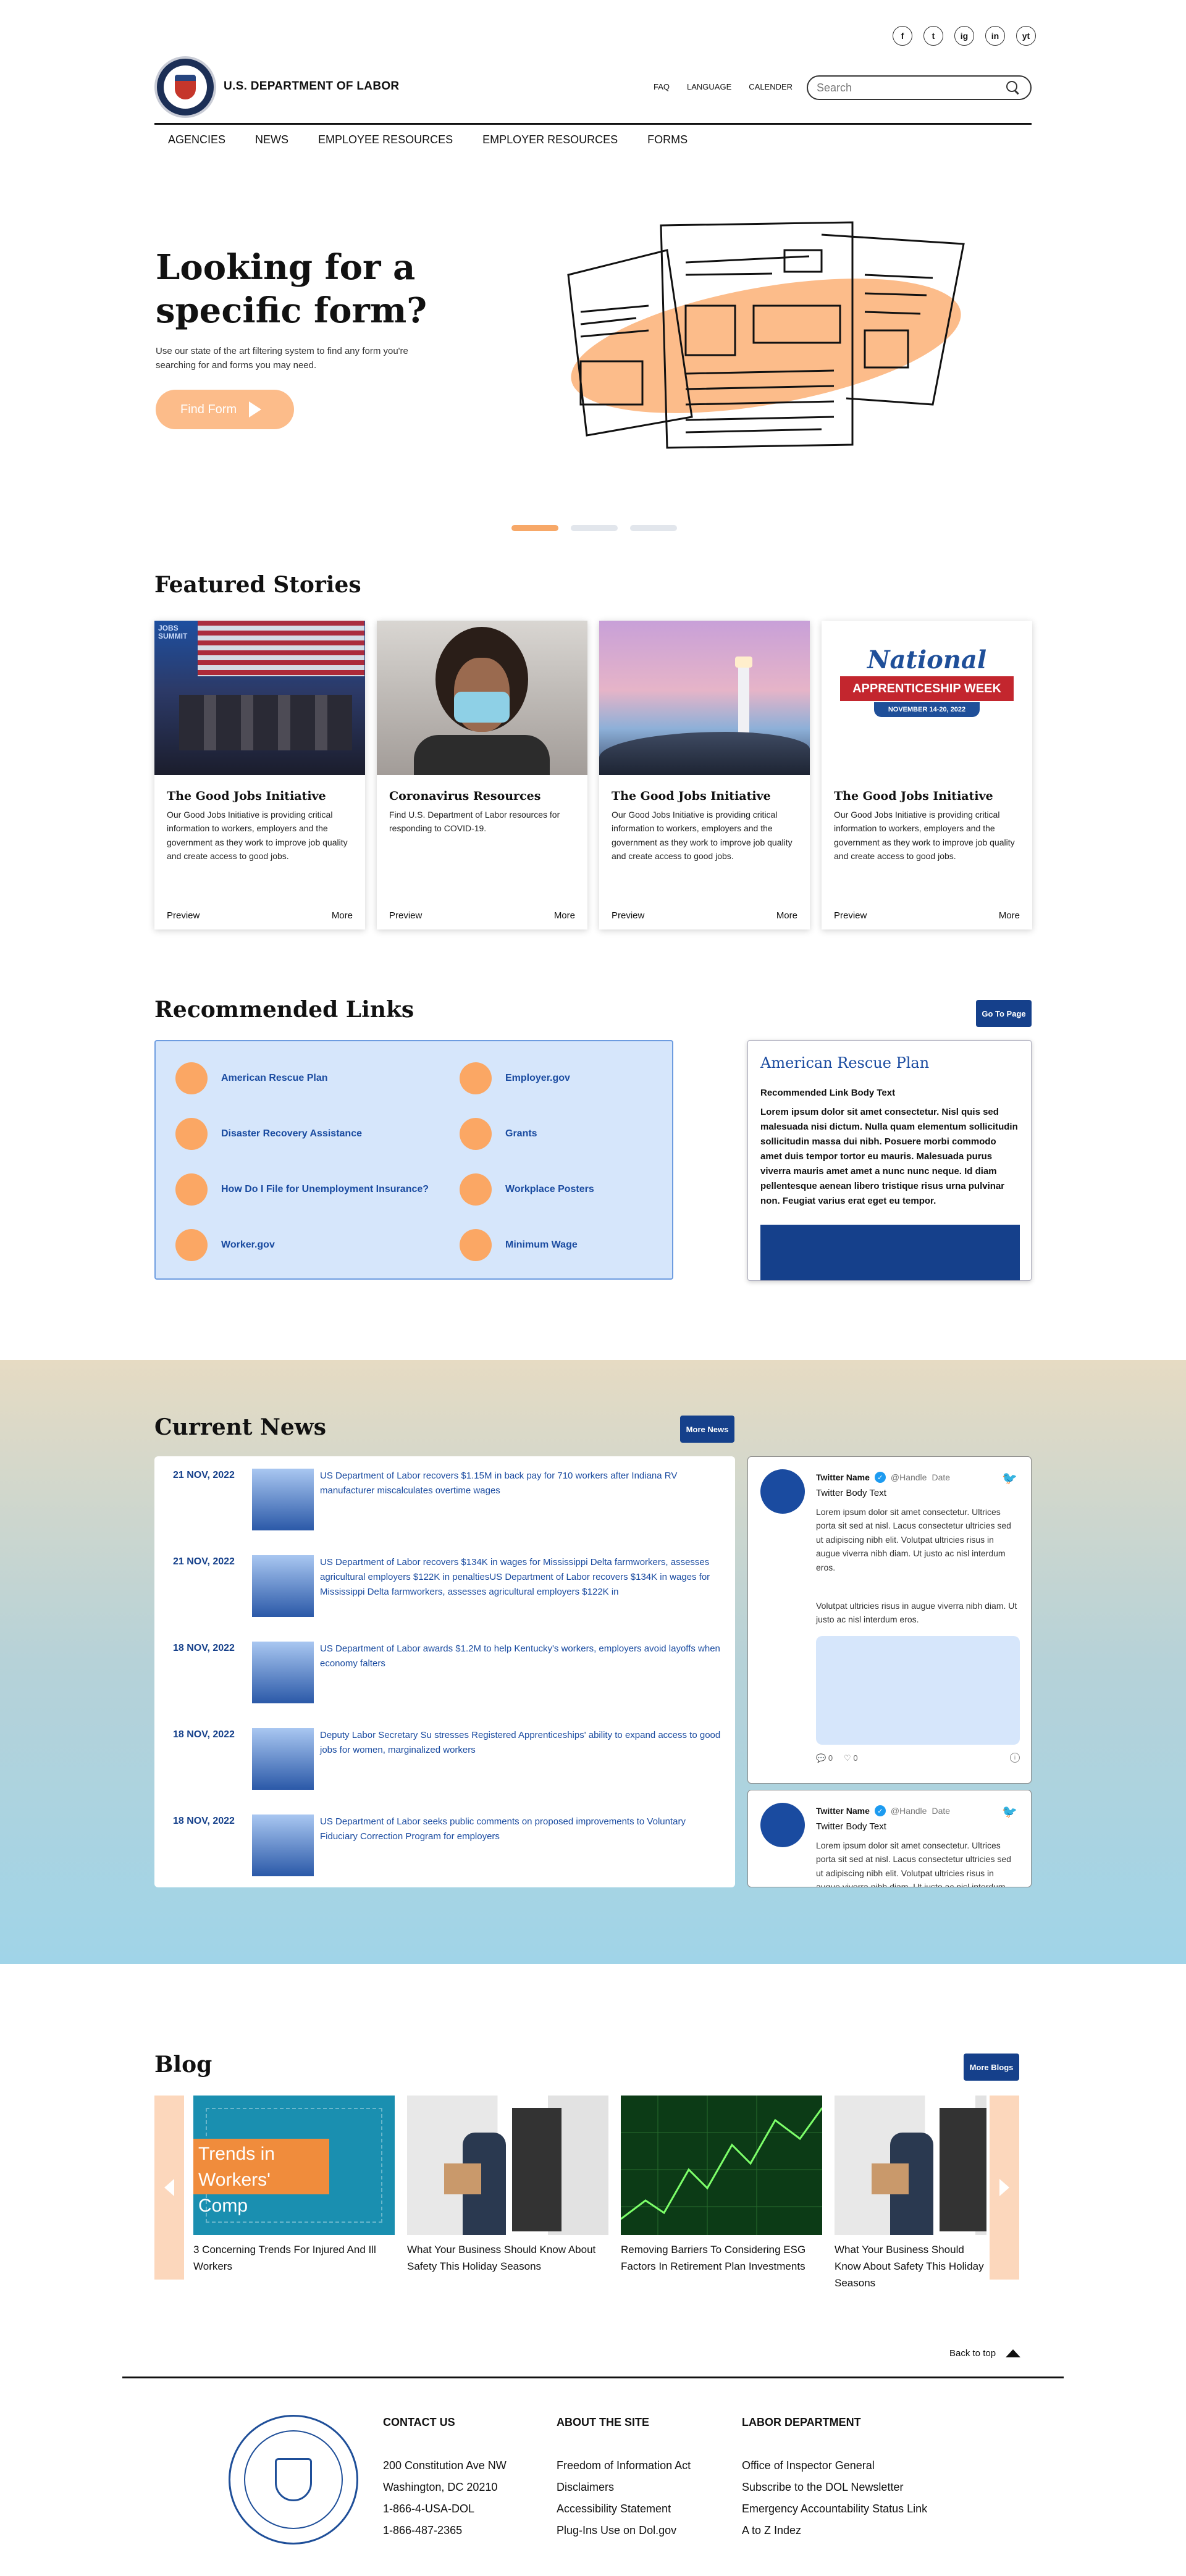  I want to click on footer-link: Accessibility Statement, so click(624, 2509).